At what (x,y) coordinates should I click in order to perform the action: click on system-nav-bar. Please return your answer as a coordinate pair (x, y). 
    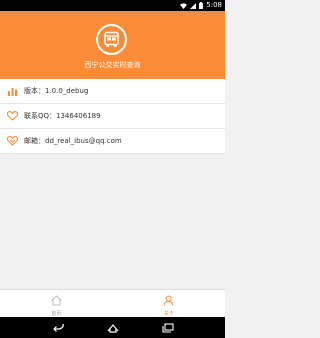
    Looking at the image, I should click on (112, 327).